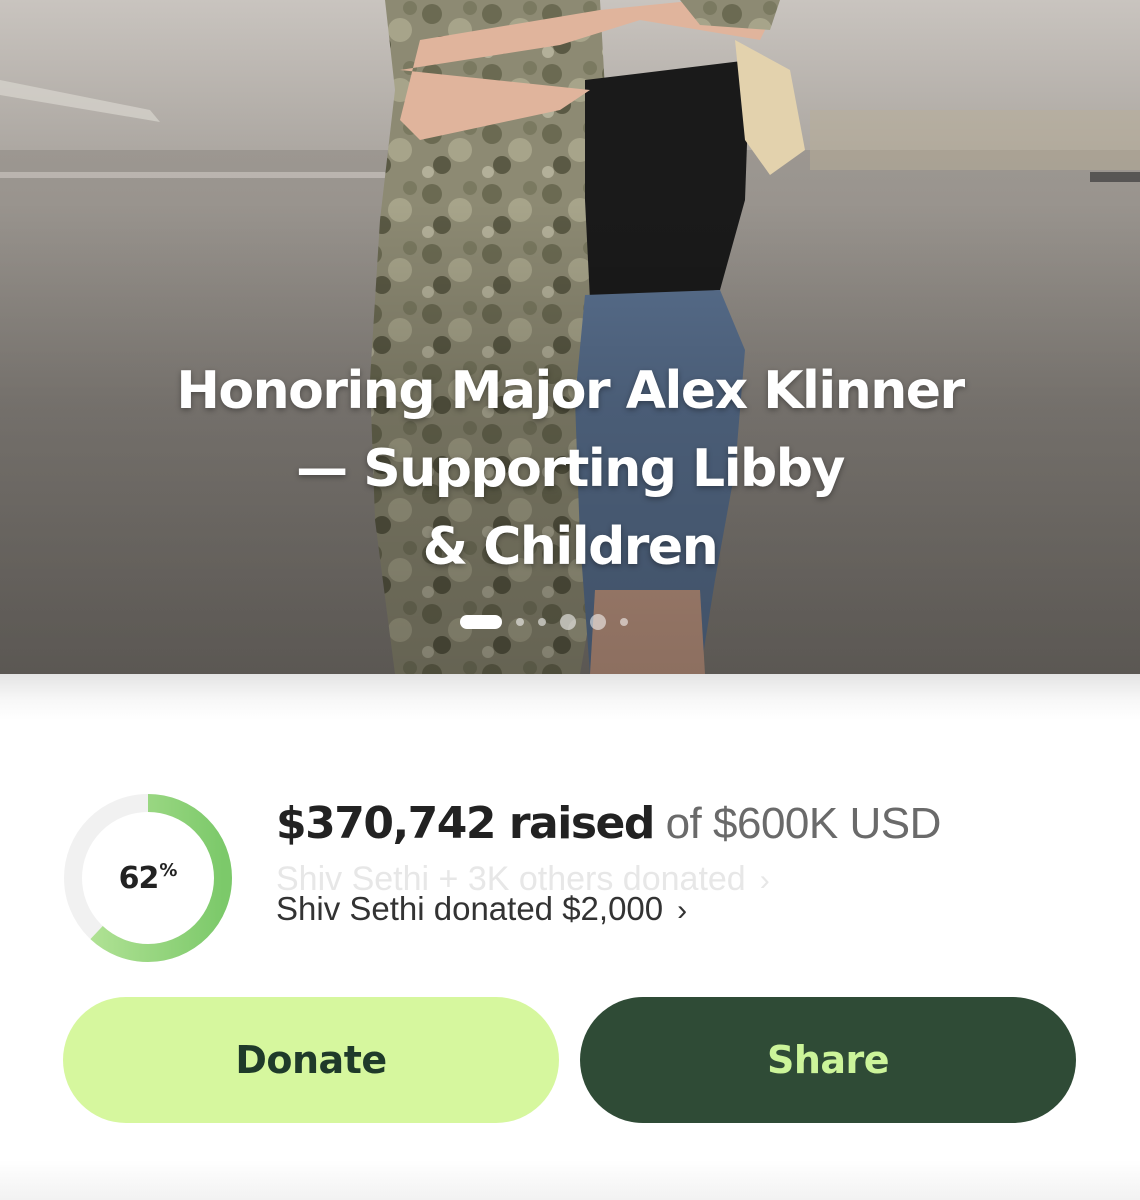  What do you see at coordinates (570, 1180) in the screenshot?
I see `bottom-fade` at bounding box center [570, 1180].